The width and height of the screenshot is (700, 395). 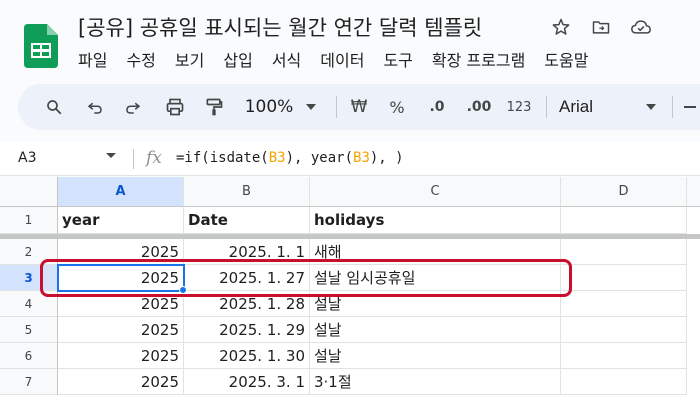 I want to click on cell-d6, so click(x=624, y=356).